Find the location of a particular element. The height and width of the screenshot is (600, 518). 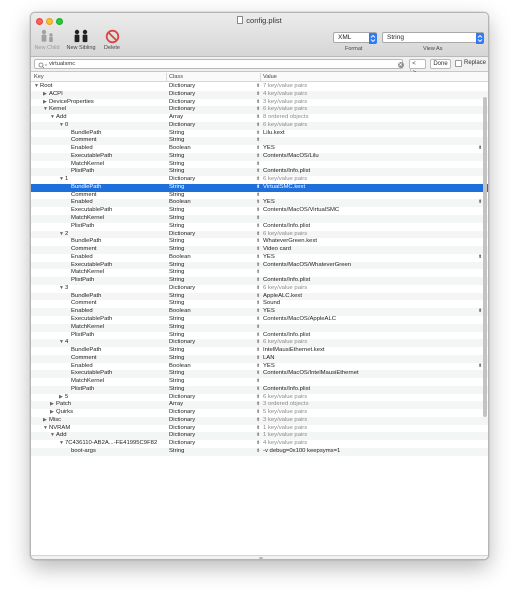

outline-row: BundlePath String ⬍ IntelMausiEthernet.kext is located at coordinates (259, 351).